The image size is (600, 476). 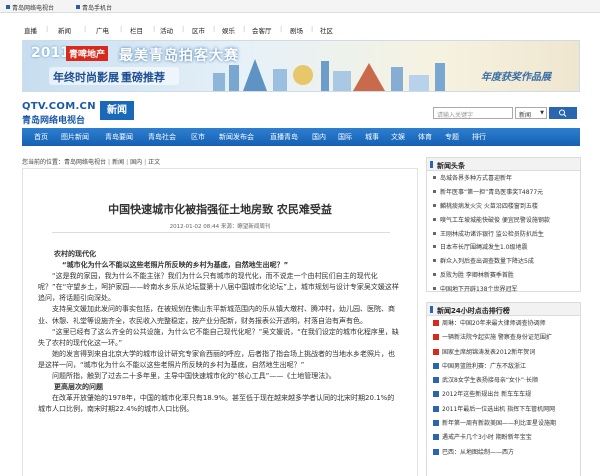 What do you see at coordinates (136, 30) in the screenshot?
I see `channel-columns: 栏目` at bounding box center [136, 30].